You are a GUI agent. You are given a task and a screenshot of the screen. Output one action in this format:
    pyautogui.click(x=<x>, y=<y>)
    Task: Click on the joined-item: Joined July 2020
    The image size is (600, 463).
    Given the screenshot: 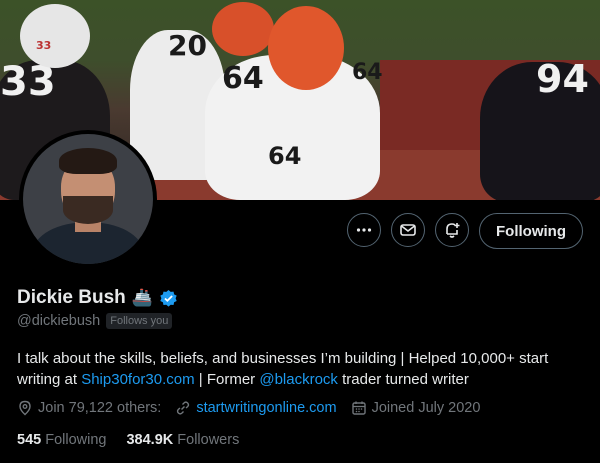 What is the action you would take?
    pyautogui.click(x=416, y=408)
    